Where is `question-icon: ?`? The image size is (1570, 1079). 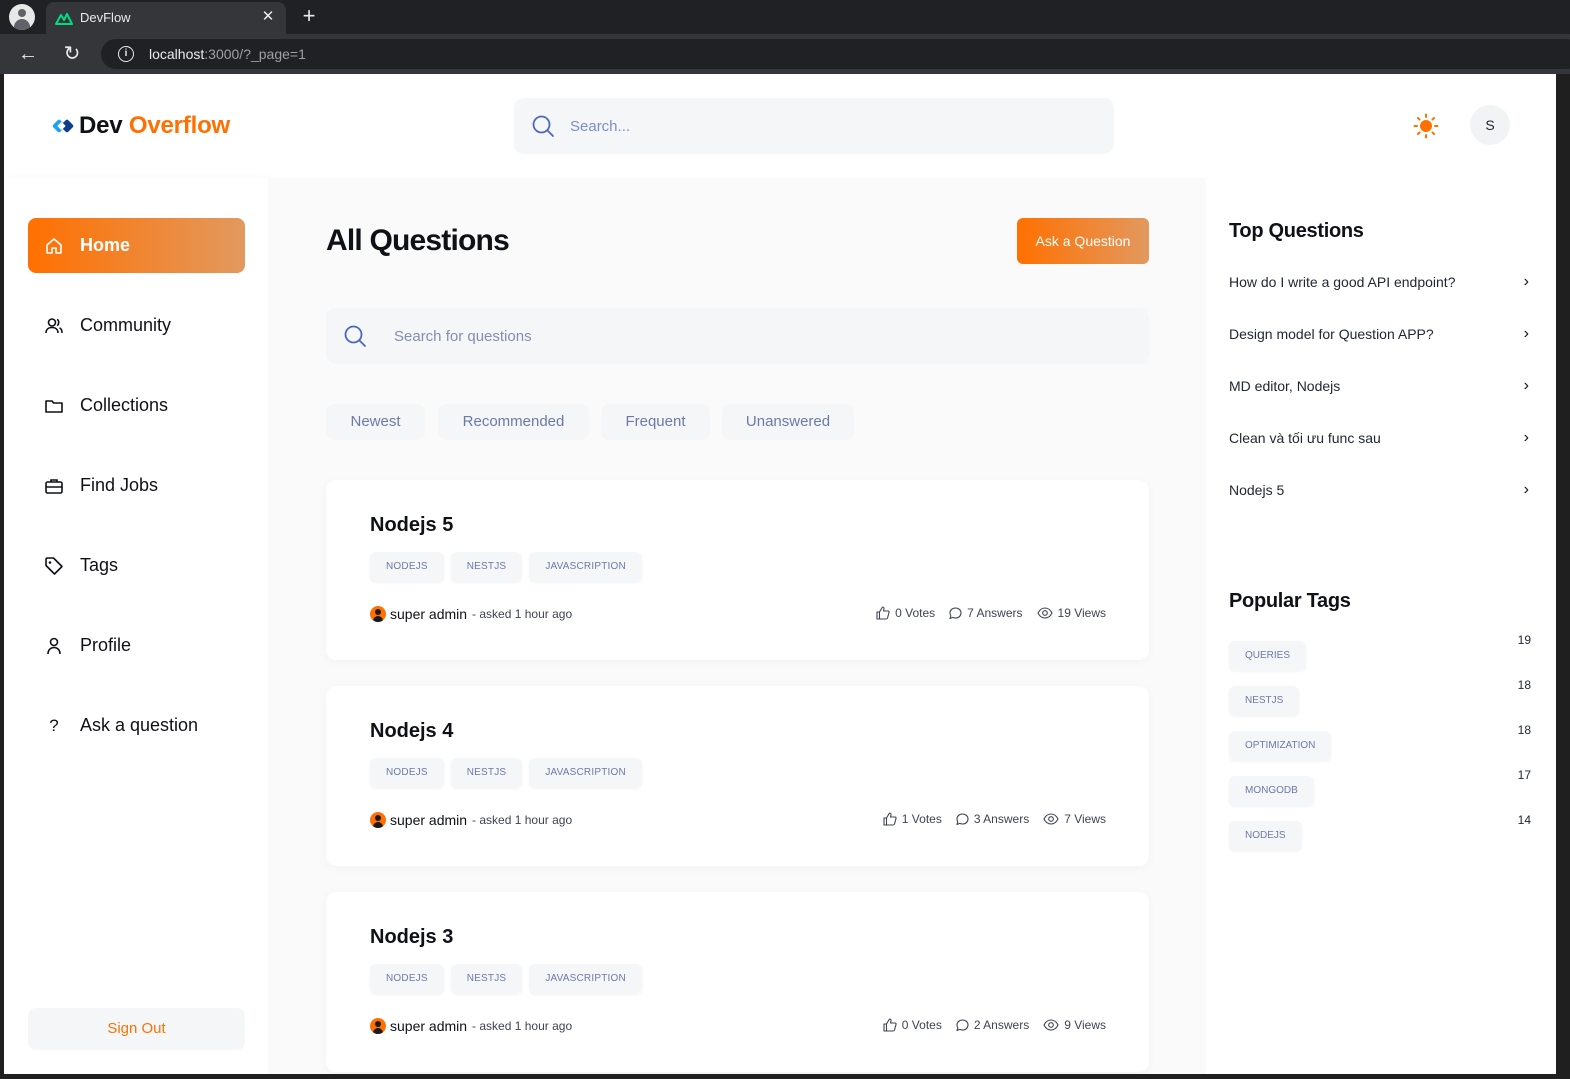 question-icon: ? is located at coordinates (54, 725).